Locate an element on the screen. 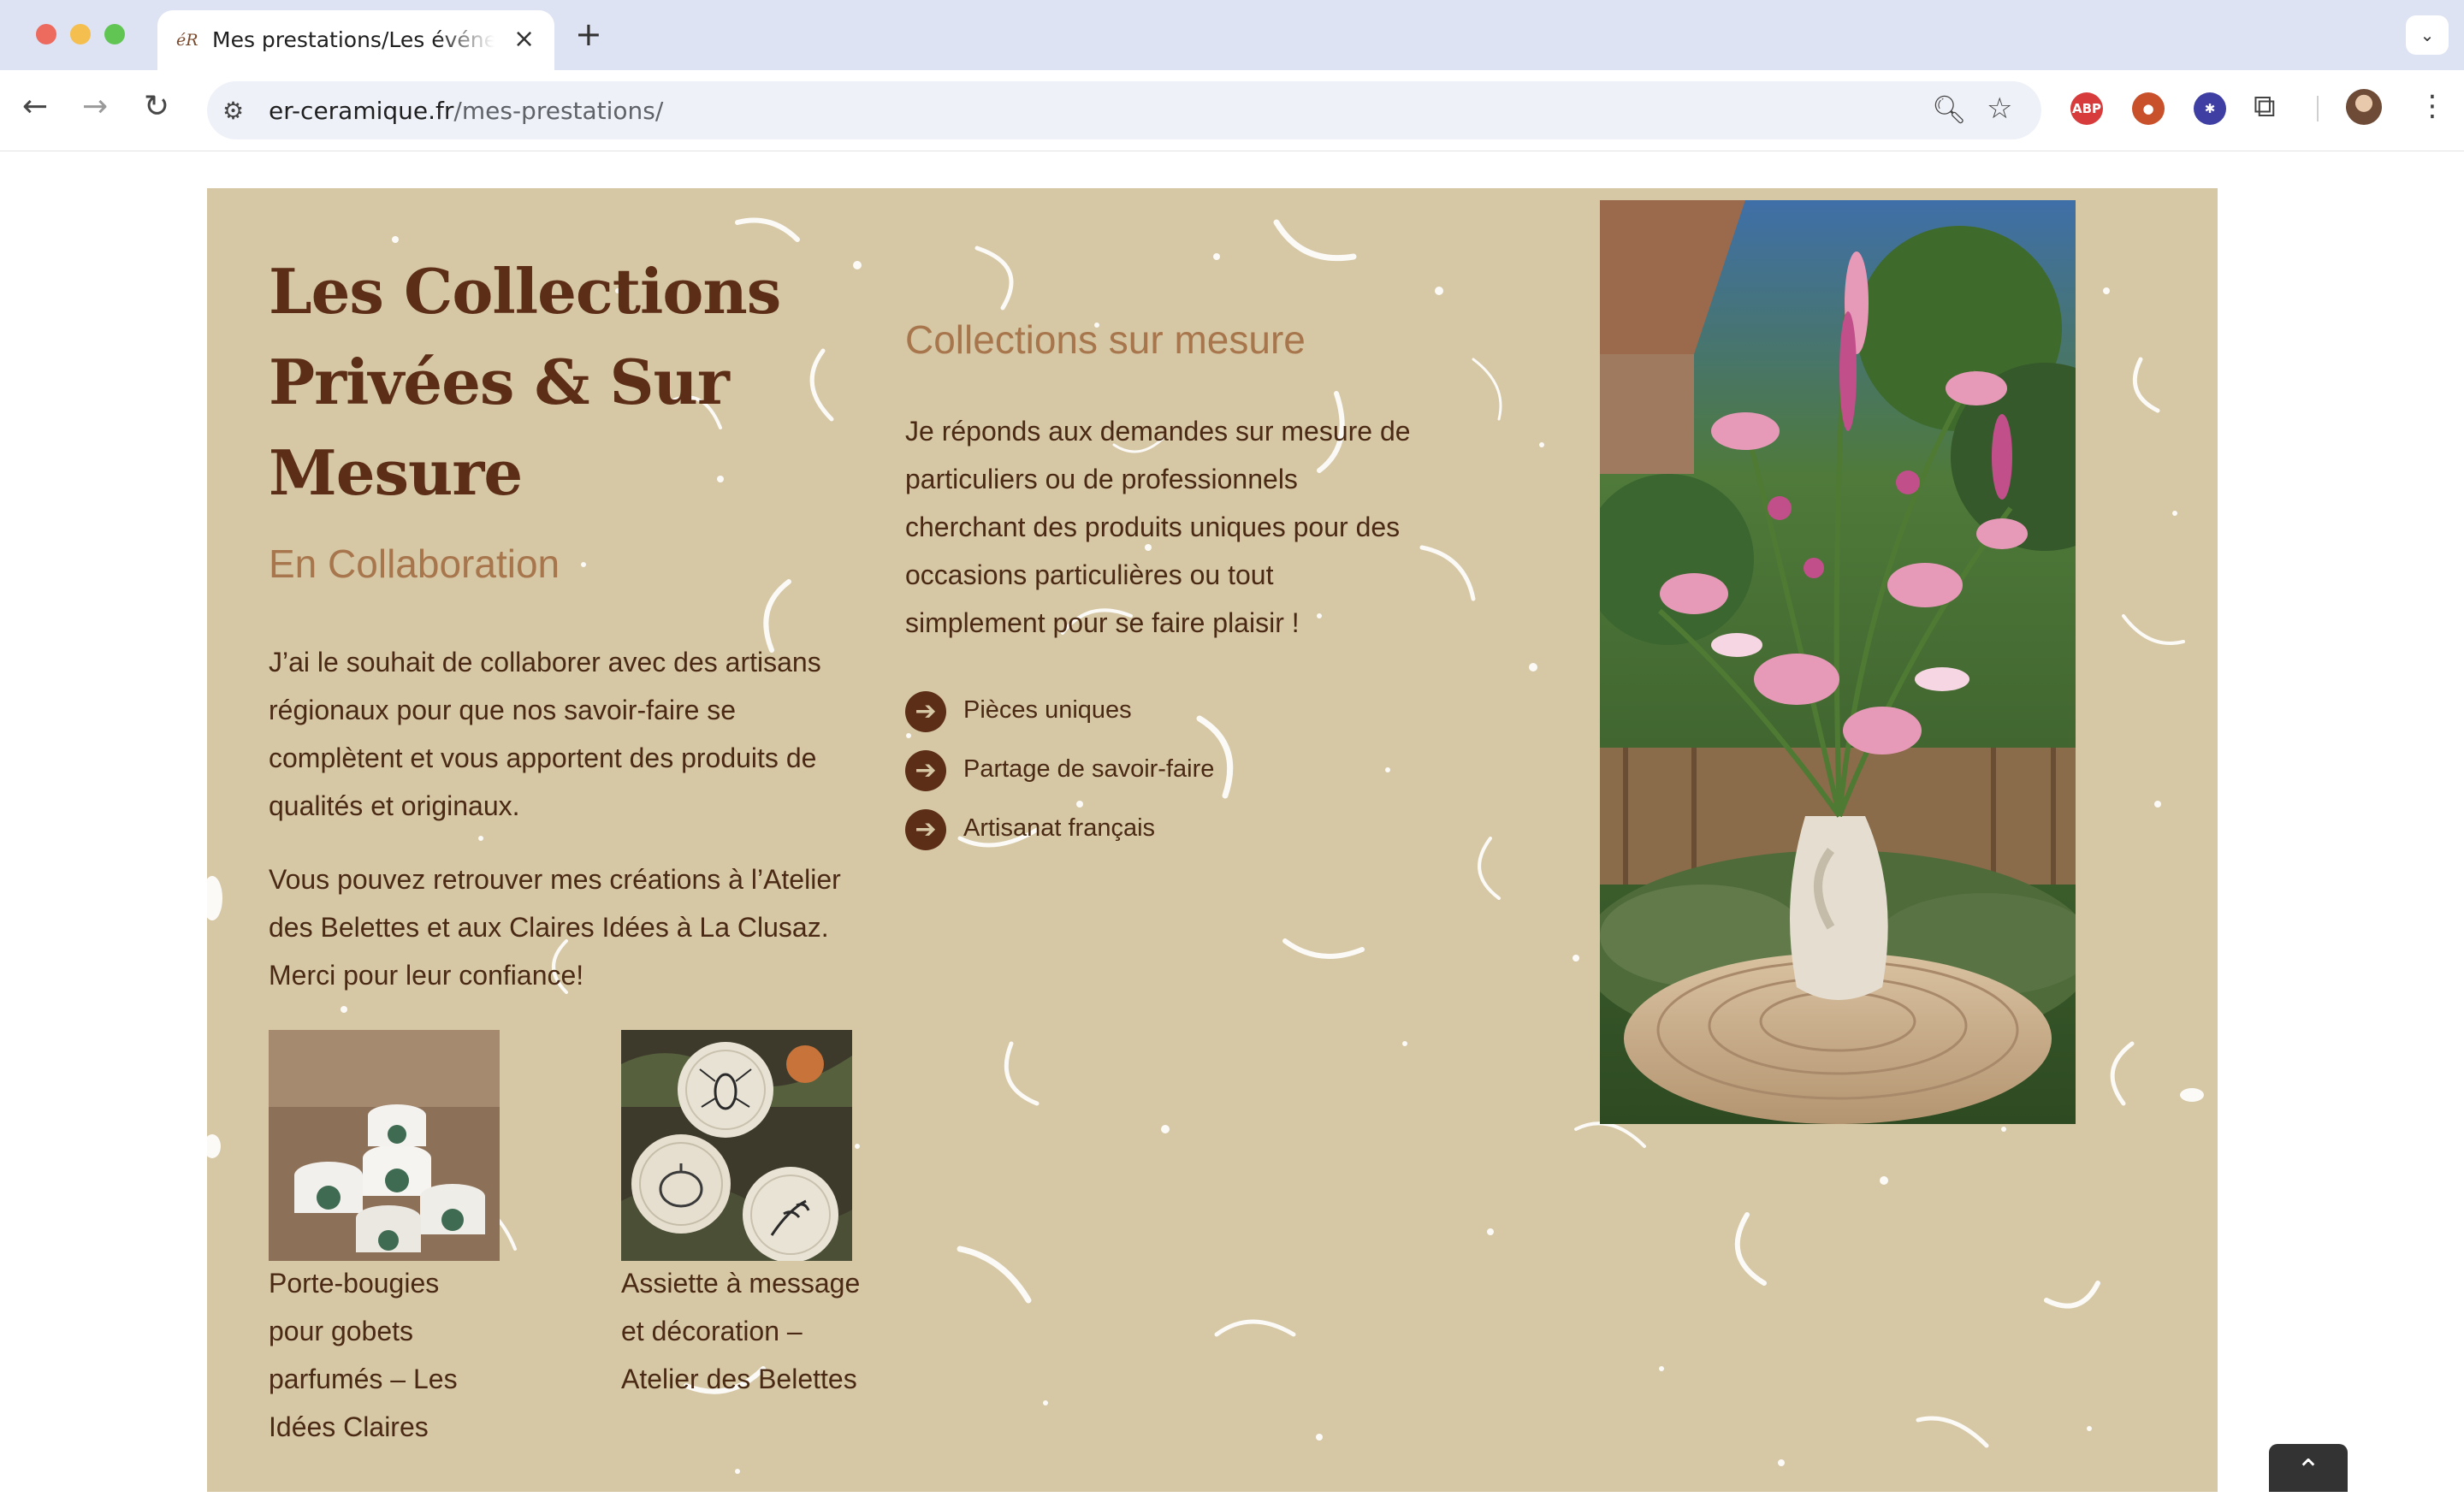  url-path: /mes-prestations/ is located at coordinates (558, 111).